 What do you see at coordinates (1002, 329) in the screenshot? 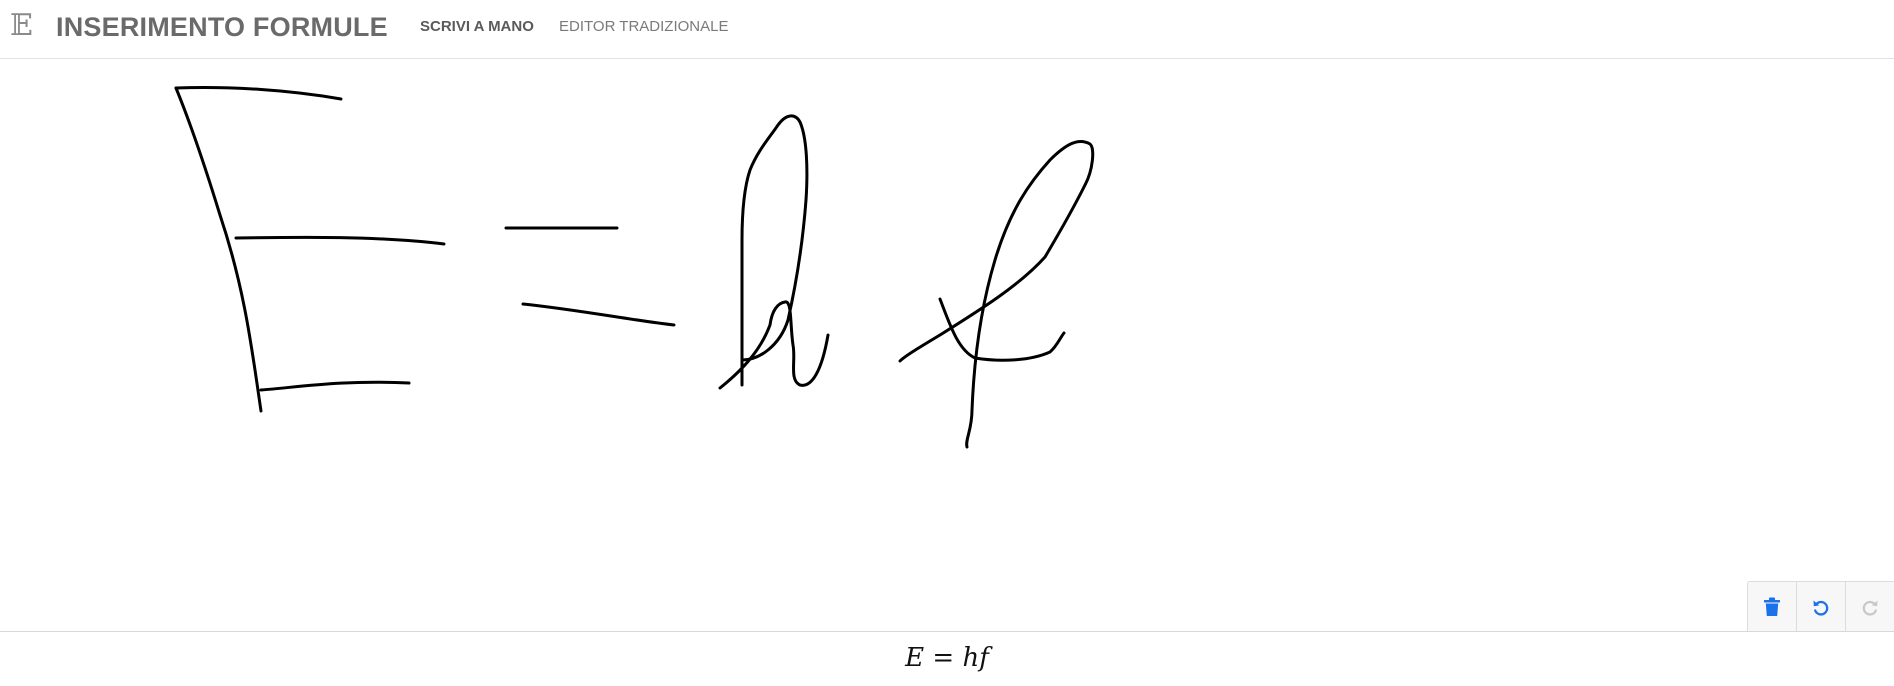
I see `stroke-f-cross` at bounding box center [1002, 329].